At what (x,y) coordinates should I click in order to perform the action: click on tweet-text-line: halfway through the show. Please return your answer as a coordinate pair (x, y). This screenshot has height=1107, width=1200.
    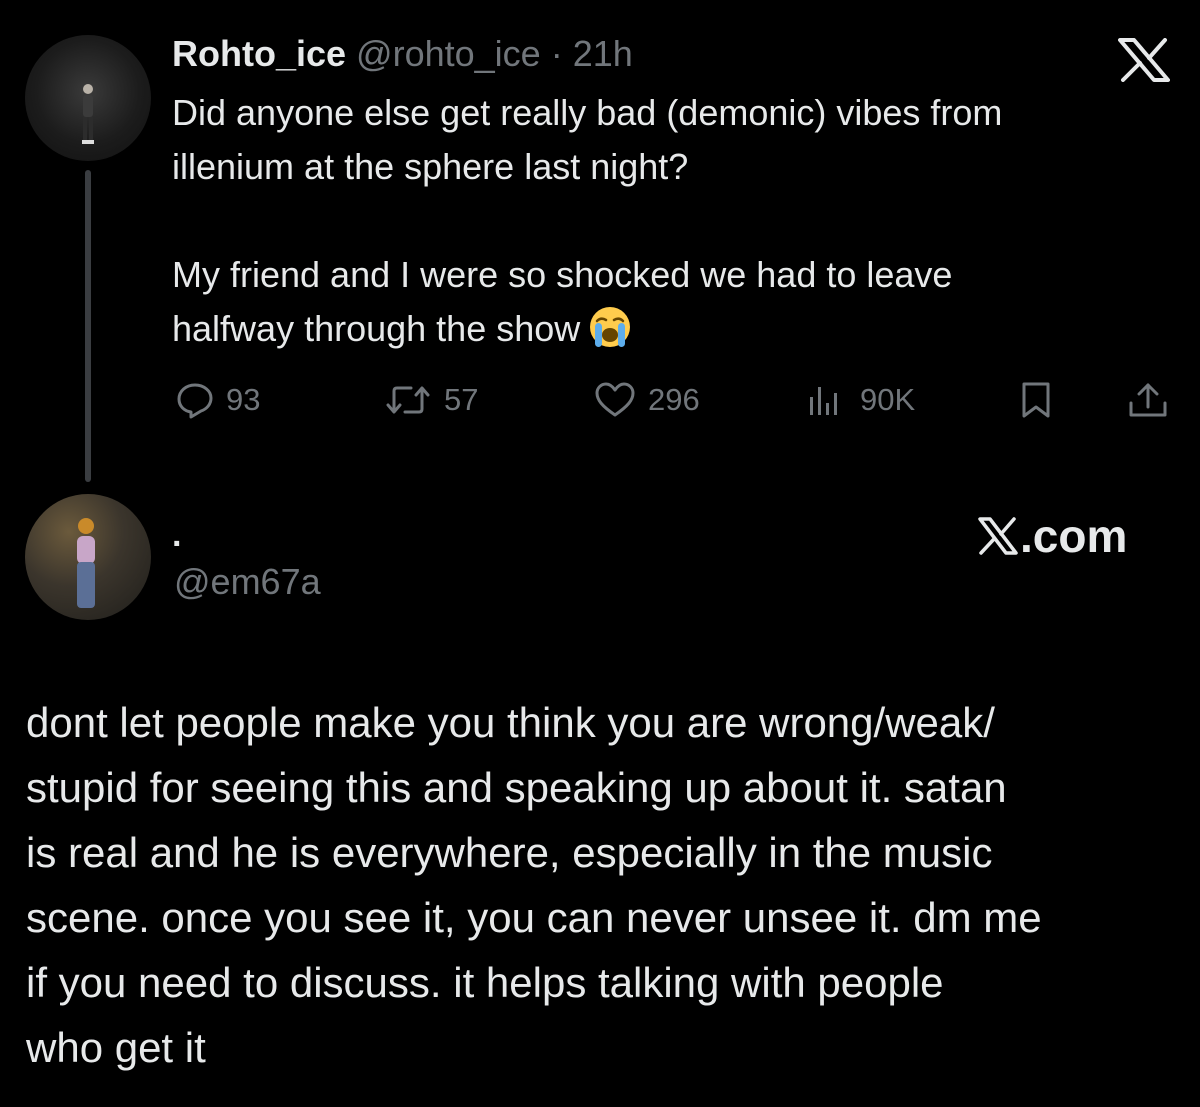
    Looking at the image, I should click on (376, 328).